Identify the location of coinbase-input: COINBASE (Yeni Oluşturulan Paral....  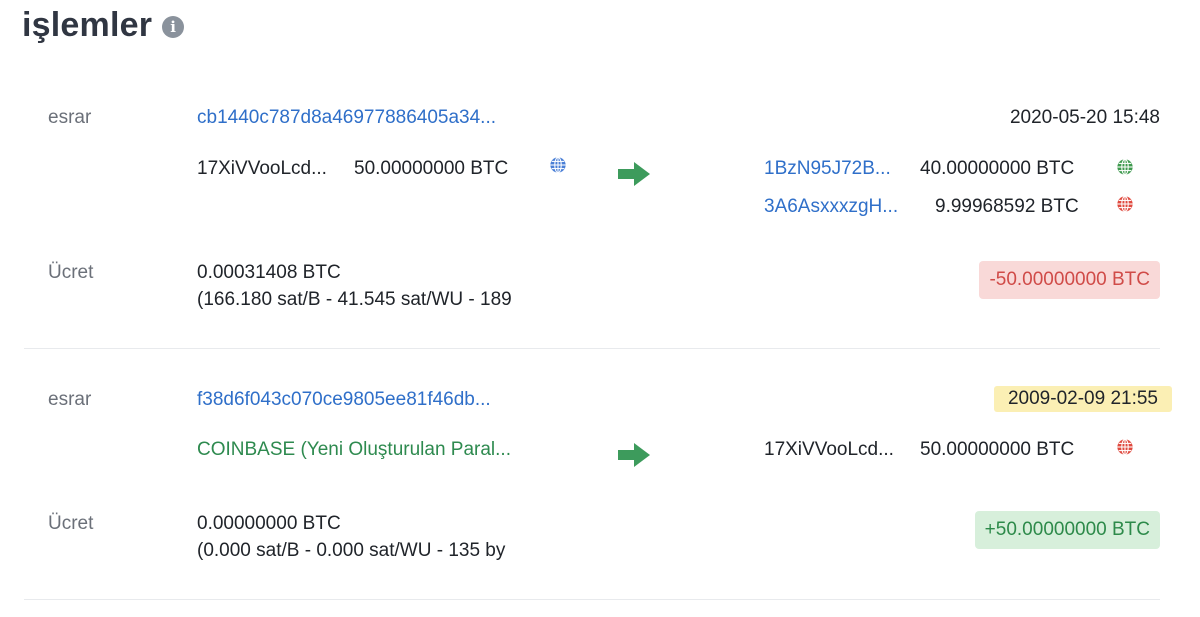
(354, 449).